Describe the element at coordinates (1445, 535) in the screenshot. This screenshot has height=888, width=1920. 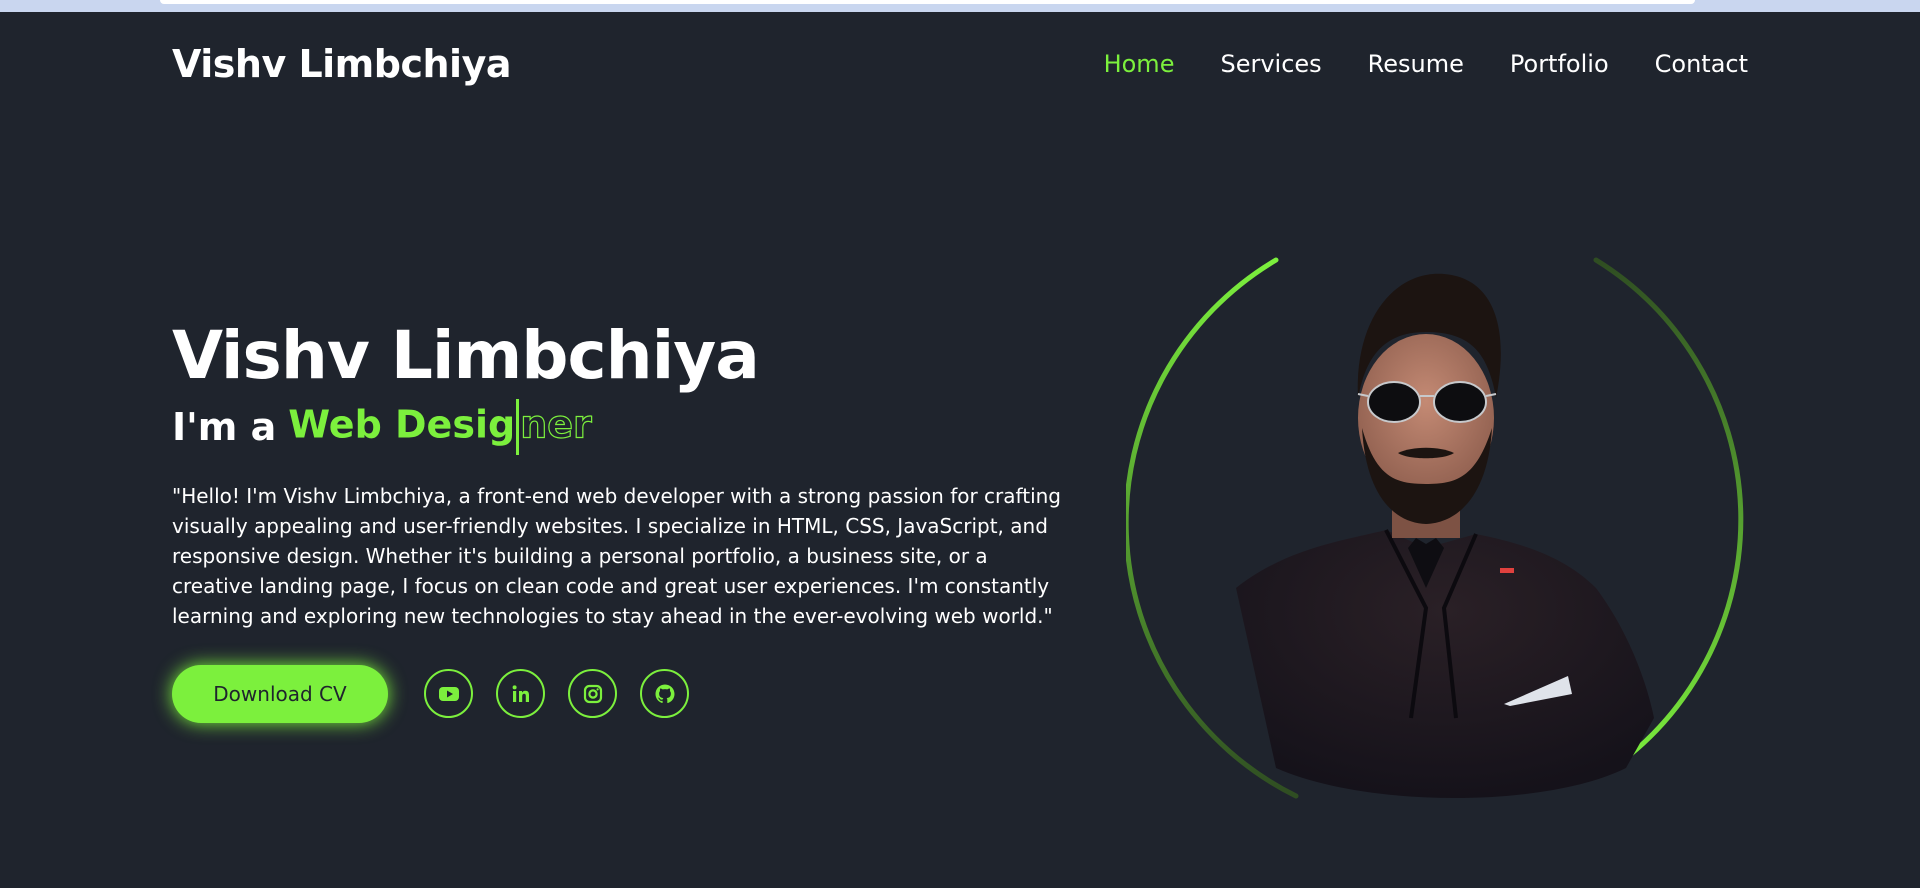
I see `person-figure` at that location.